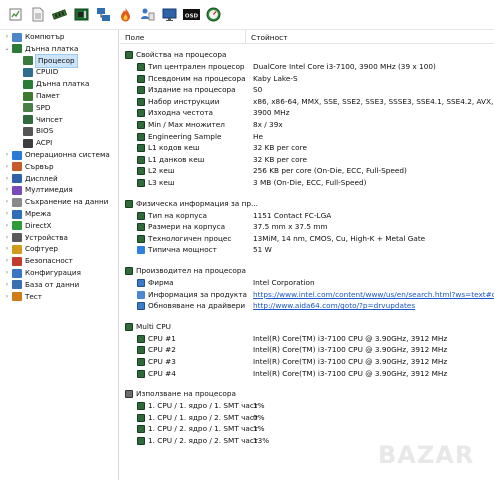 This screenshot has width=494, height=480. Describe the element at coordinates (63, 84) in the screenshot. I see `sidebar-item-label: Дънна платка` at that location.